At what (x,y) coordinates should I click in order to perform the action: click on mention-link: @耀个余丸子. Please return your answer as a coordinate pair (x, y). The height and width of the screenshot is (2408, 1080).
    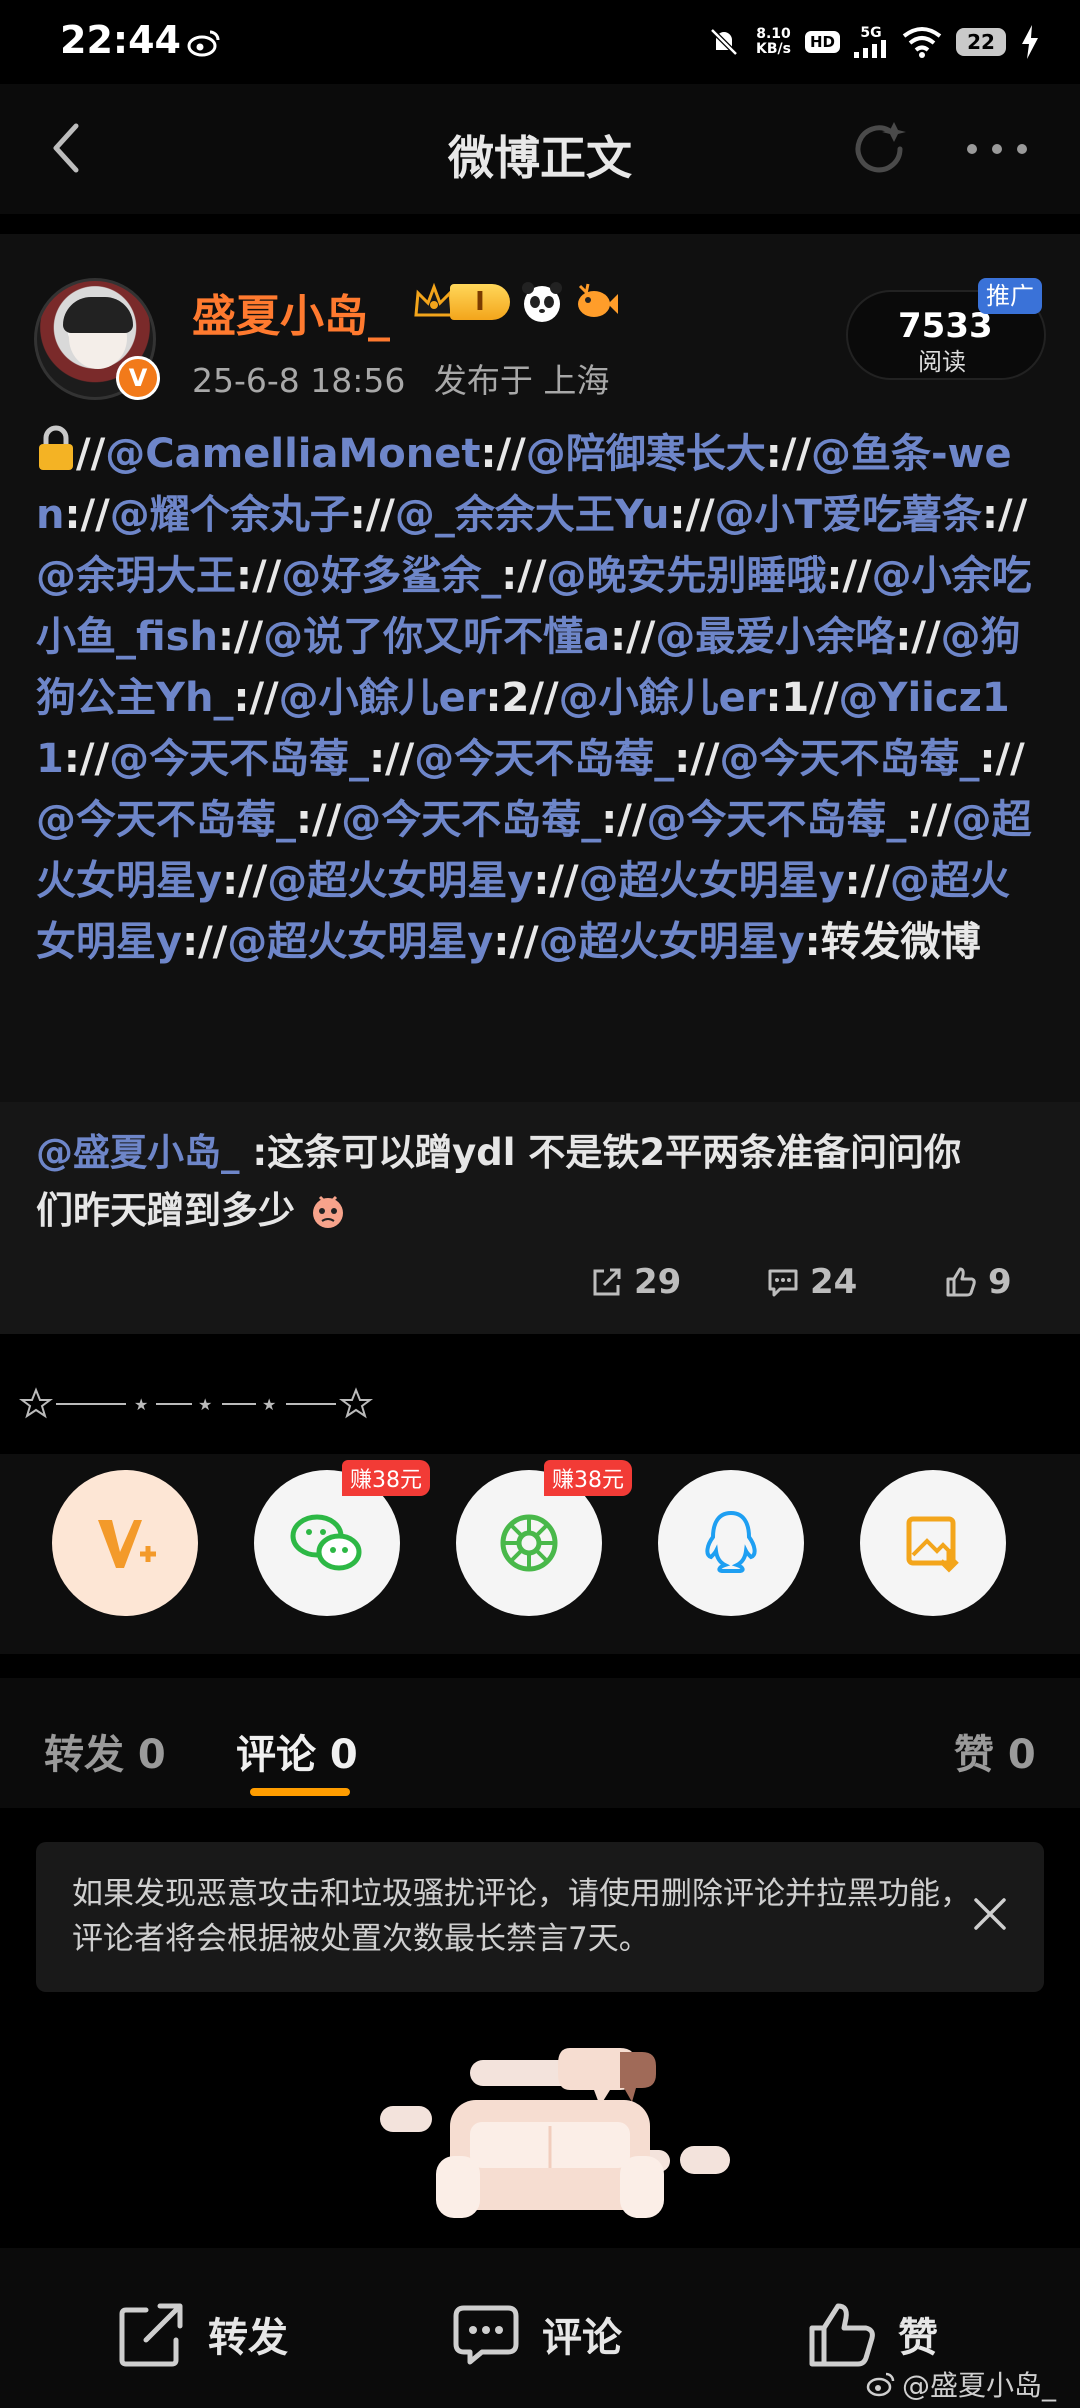
    Looking at the image, I should click on (230, 515).